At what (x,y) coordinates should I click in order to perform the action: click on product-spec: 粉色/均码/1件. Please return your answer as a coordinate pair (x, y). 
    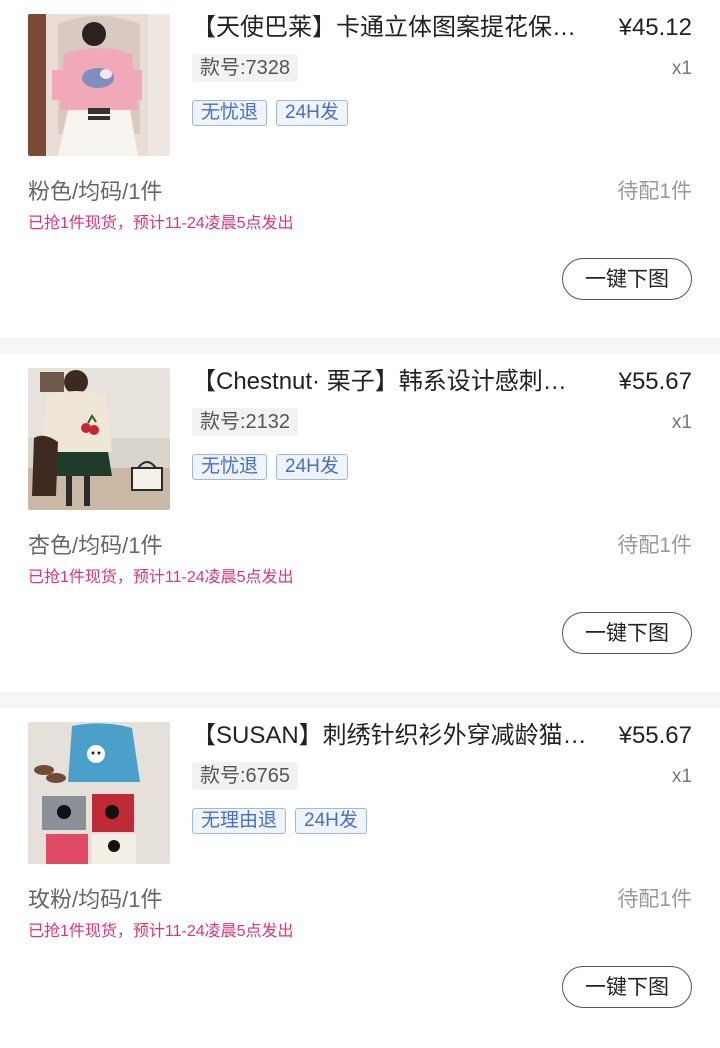
    Looking at the image, I should click on (95, 191).